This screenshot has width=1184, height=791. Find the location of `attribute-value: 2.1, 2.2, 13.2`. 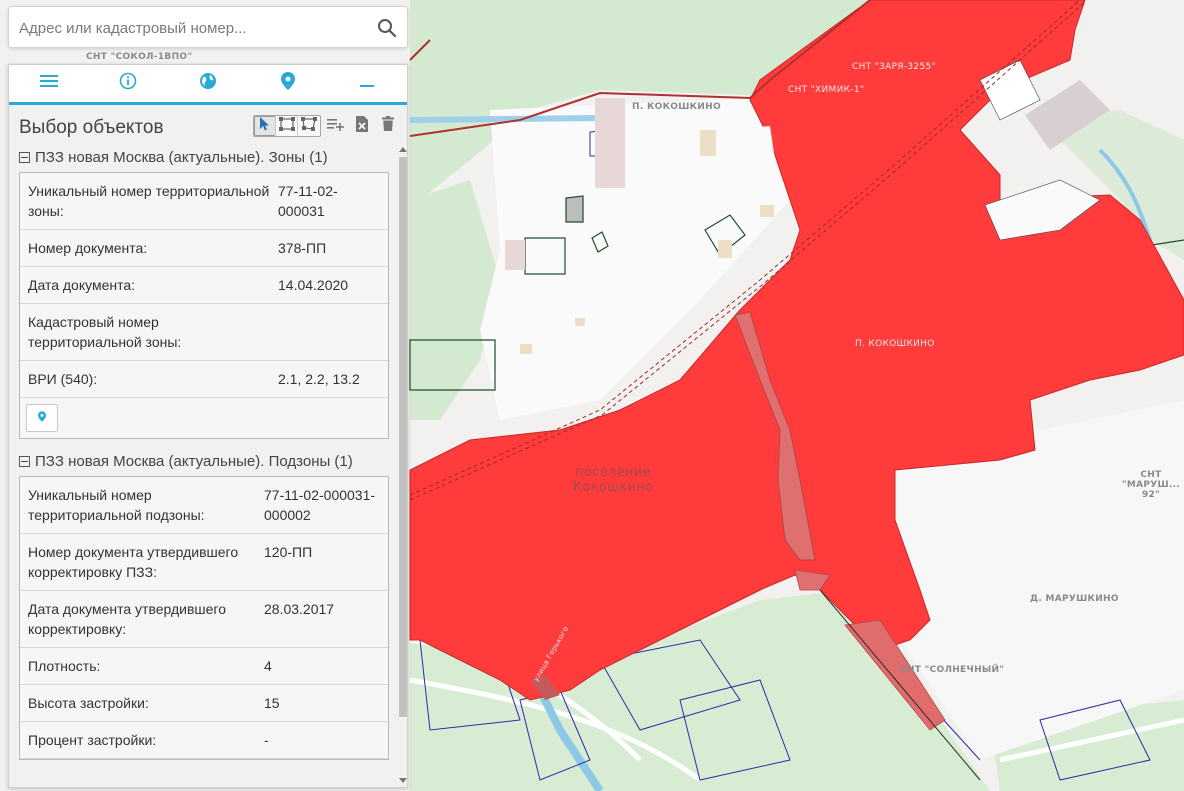

attribute-value: 2.1, 2.2, 13.2 is located at coordinates (319, 379).